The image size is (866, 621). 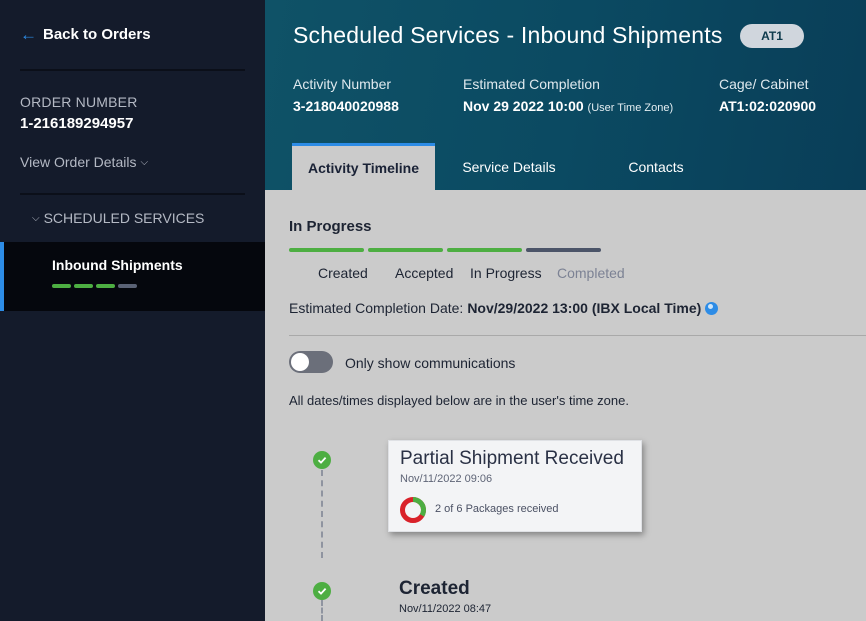 What do you see at coordinates (342, 84) in the screenshot?
I see `activity-number-label: Activity Number` at bounding box center [342, 84].